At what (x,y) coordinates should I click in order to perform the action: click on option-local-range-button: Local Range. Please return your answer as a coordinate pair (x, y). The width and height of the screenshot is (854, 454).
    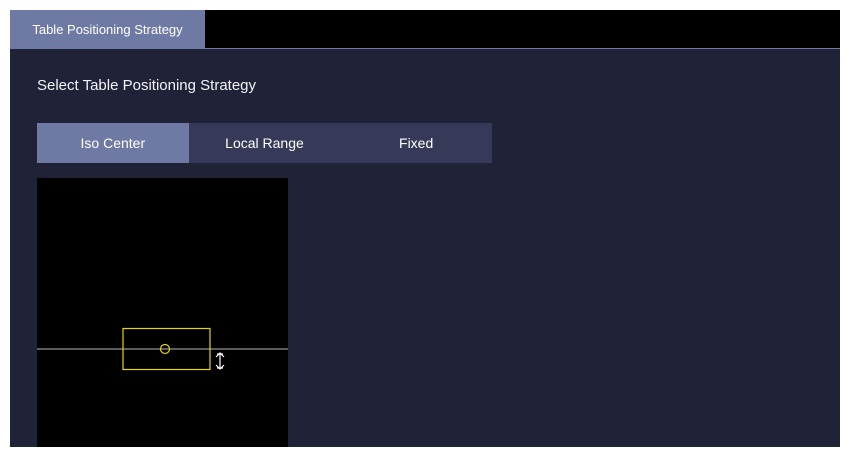
    Looking at the image, I should click on (265, 143).